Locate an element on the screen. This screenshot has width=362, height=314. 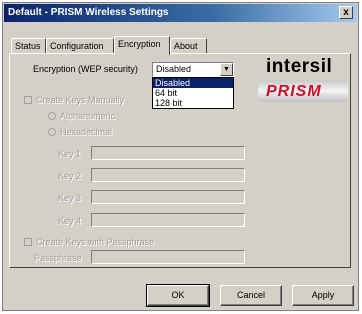
ok-button: OK is located at coordinates (178, 295).